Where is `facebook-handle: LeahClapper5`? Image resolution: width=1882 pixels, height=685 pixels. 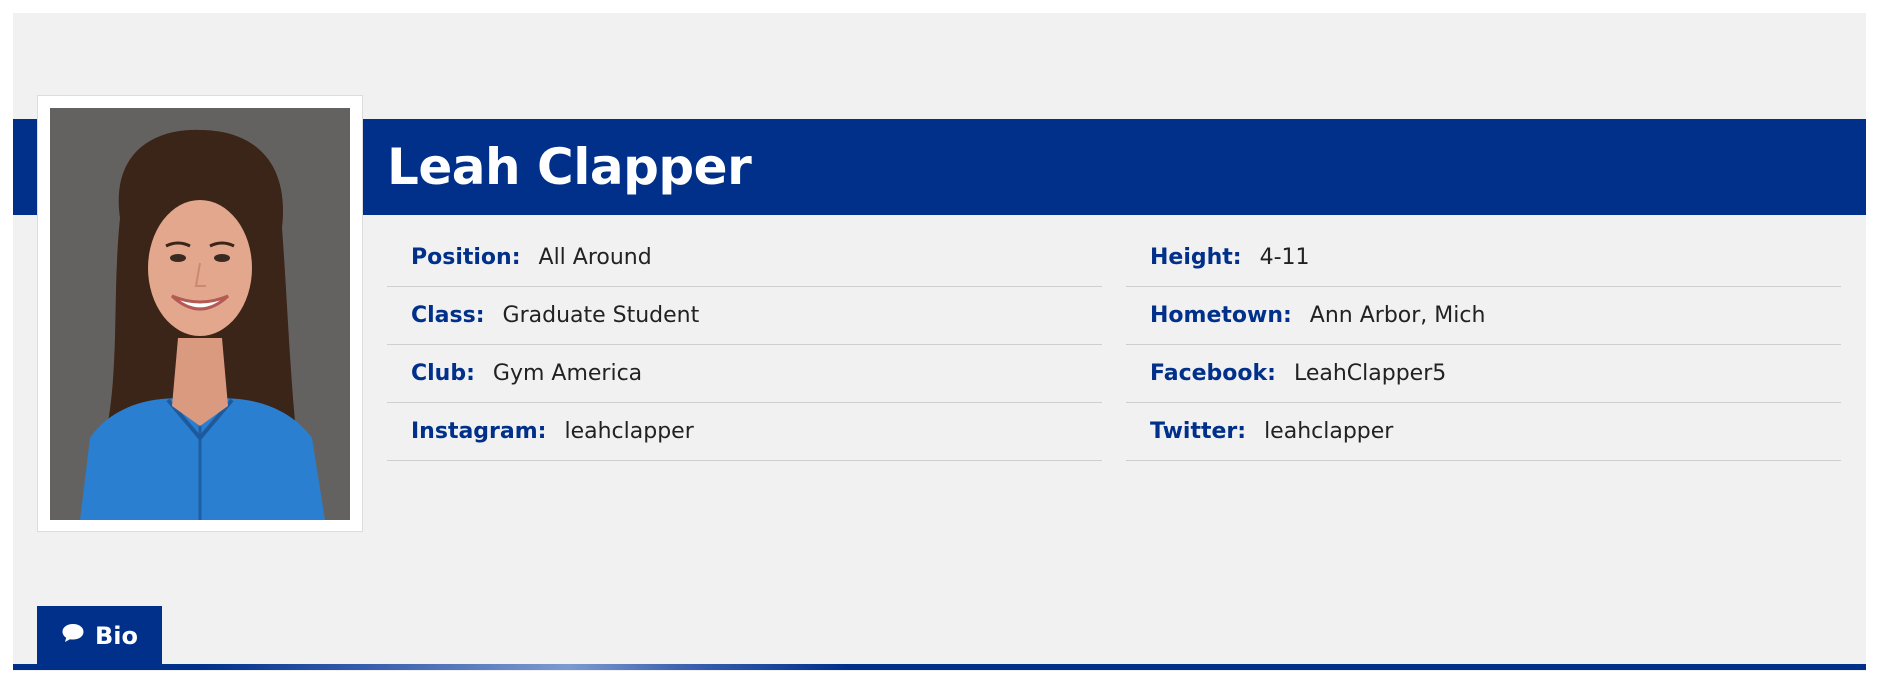 facebook-handle: LeahClapper5 is located at coordinates (1370, 373).